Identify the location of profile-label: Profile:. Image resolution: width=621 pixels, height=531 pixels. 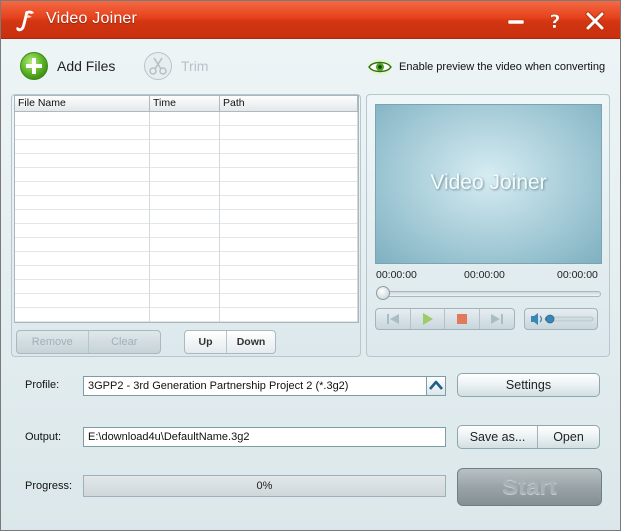
(42, 385).